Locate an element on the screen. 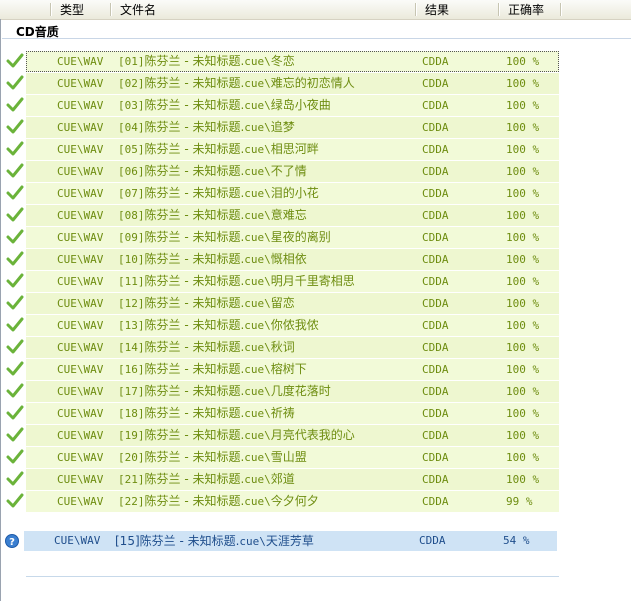 The height and width of the screenshot is (601, 631). column-result: 结果 is located at coordinates (437, 9).